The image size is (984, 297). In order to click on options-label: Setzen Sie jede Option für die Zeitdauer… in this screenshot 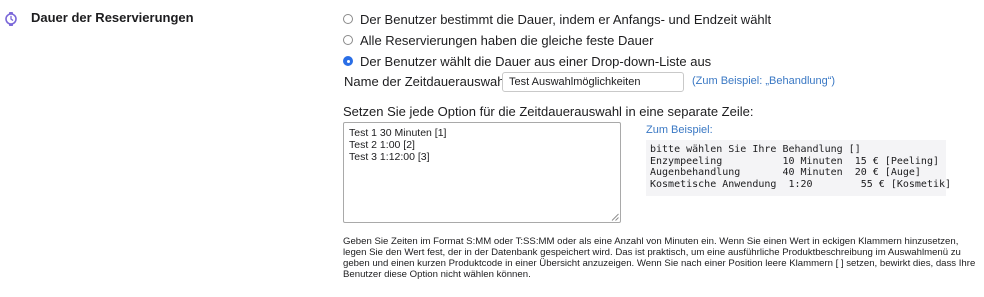, I will do `click(548, 111)`.